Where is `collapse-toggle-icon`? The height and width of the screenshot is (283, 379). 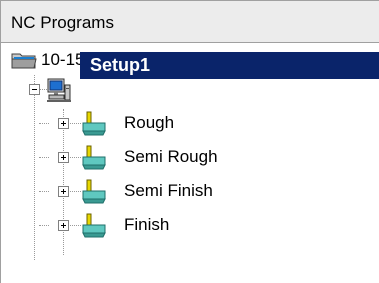 collapse-toggle-icon is located at coordinates (34, 89).